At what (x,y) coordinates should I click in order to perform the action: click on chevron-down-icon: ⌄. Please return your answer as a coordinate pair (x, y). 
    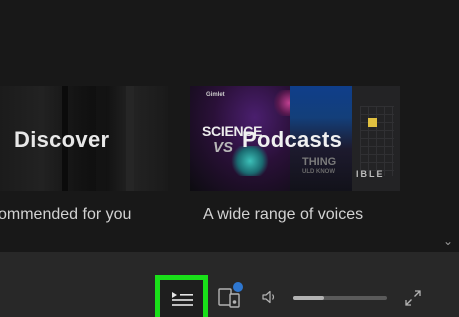
    Looking at the image, I should click on (448, 241).